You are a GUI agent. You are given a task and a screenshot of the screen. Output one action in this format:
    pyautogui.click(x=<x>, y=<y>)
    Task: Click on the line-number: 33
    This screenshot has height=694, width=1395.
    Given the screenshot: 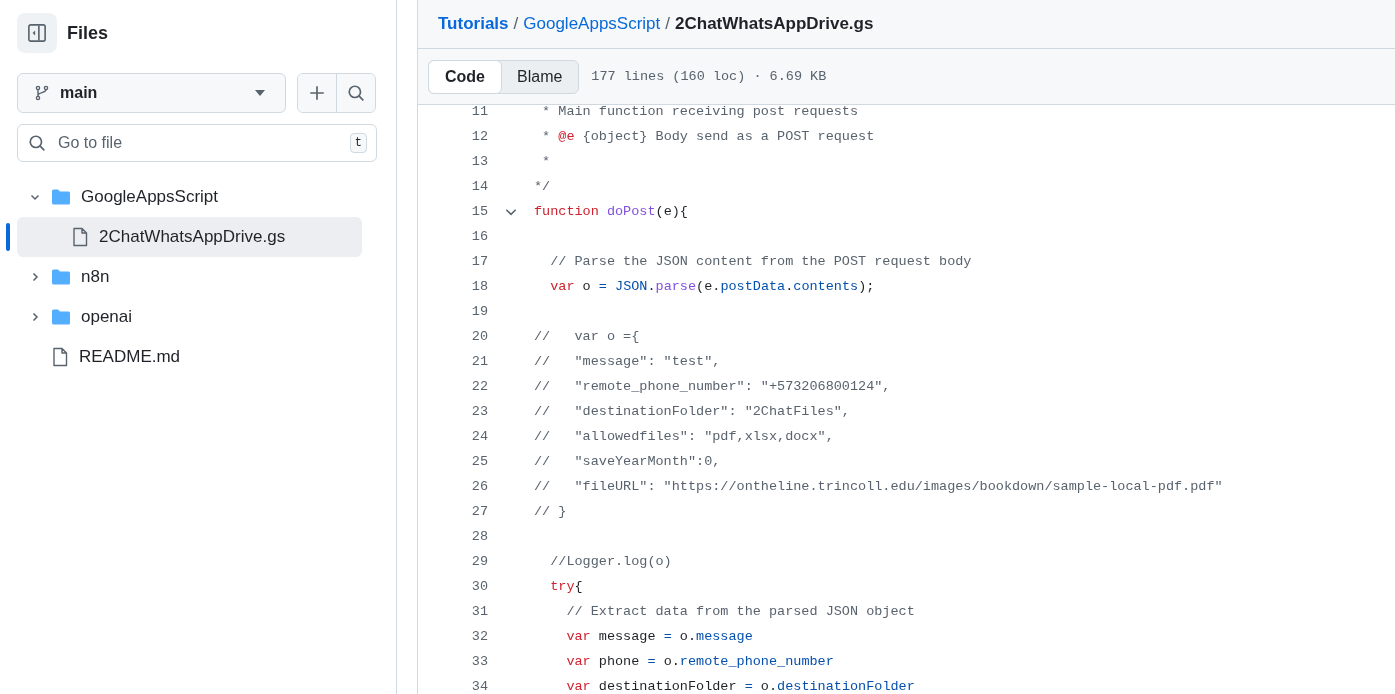 What is the action you would take?
    pyautogui.click(x=479, y=661)
    